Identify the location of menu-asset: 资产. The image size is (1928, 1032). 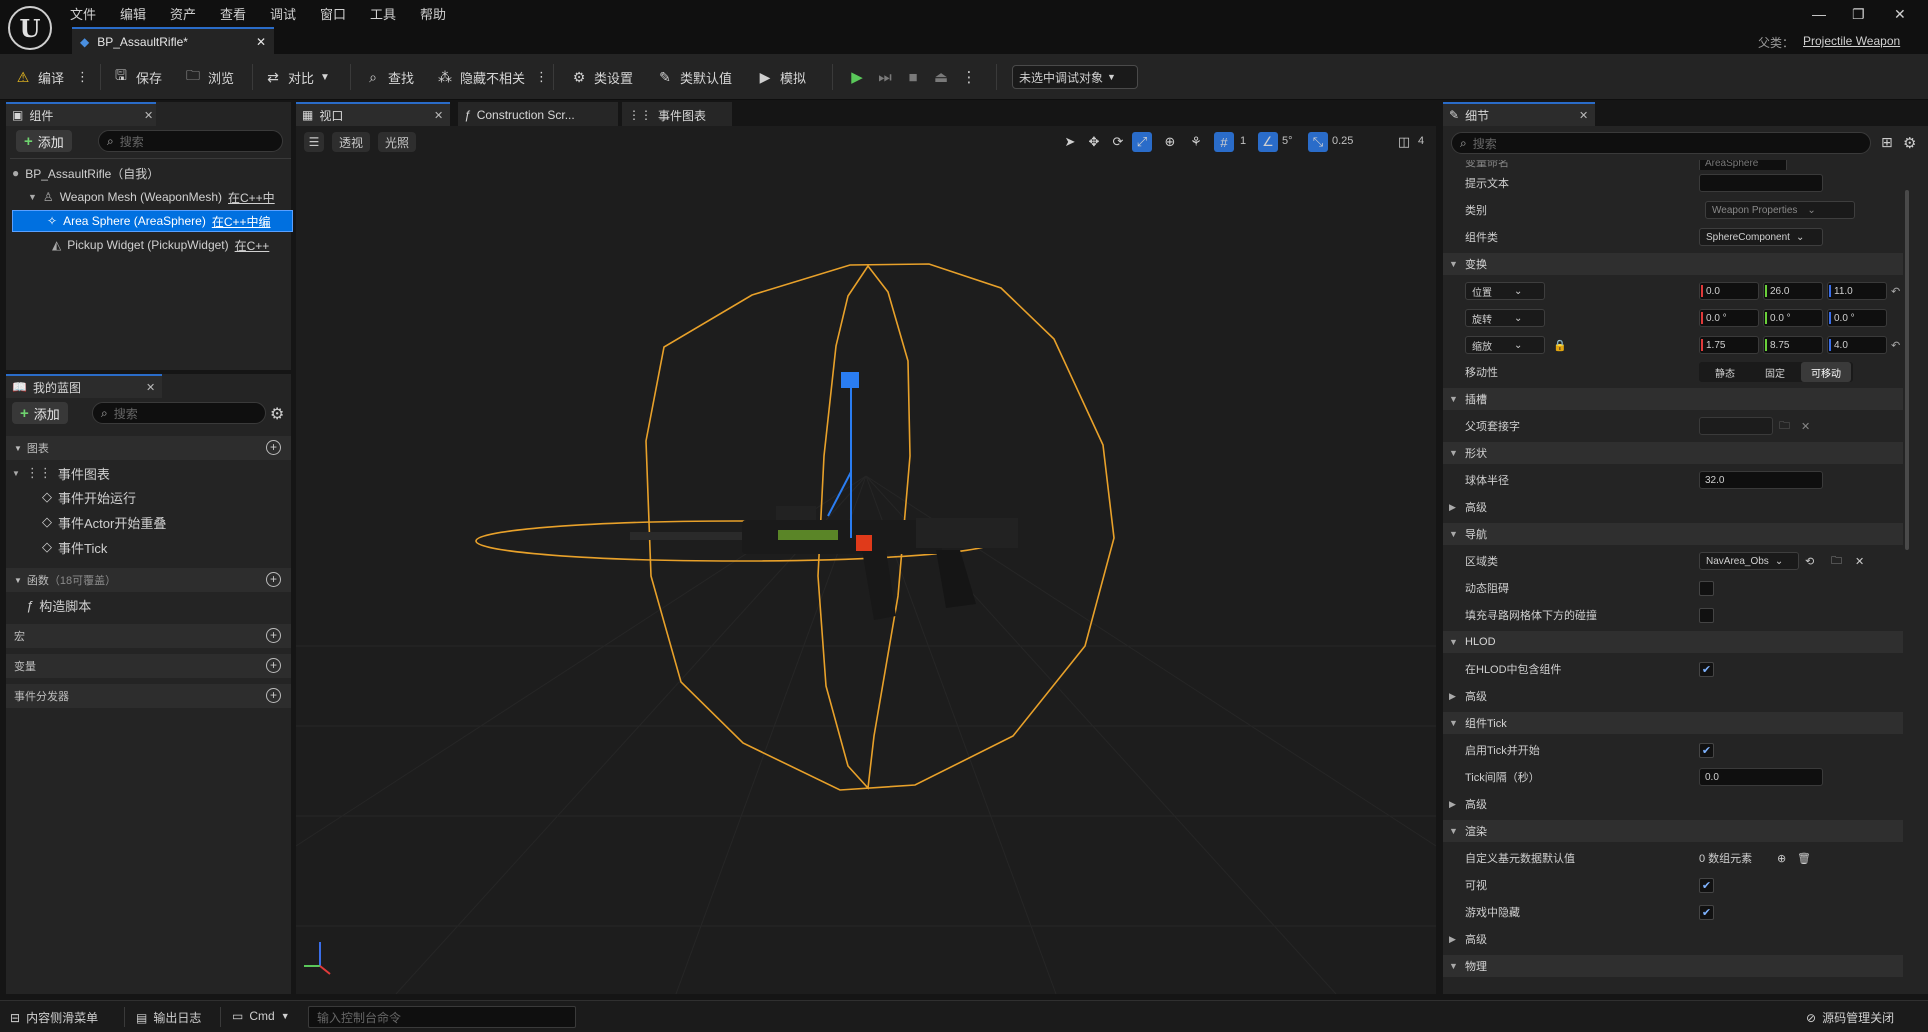
(183, 13).